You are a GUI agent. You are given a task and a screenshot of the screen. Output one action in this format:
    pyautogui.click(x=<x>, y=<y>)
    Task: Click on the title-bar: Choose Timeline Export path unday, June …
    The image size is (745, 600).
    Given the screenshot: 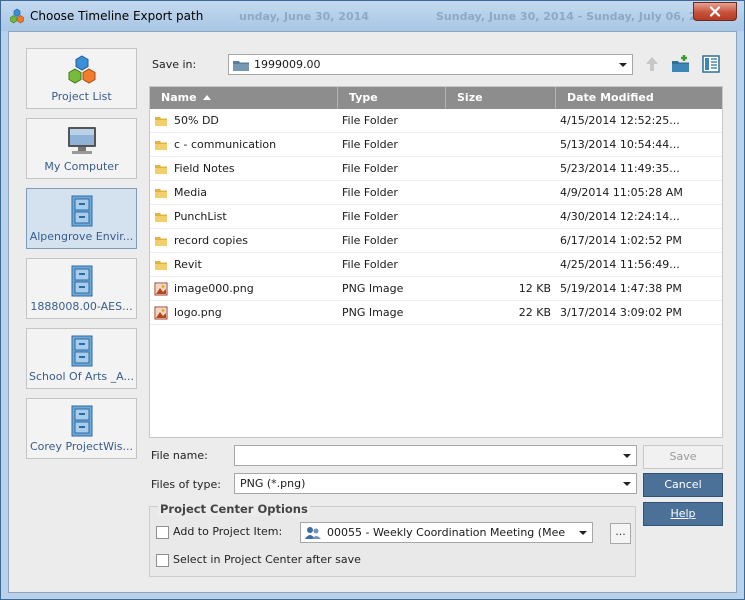 What is the action you would take?
    pyautogui.click(x=372, y=16)
    